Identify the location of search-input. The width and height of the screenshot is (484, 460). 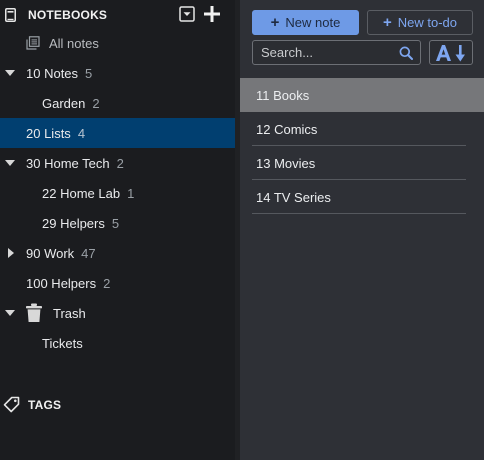
(328, 52).